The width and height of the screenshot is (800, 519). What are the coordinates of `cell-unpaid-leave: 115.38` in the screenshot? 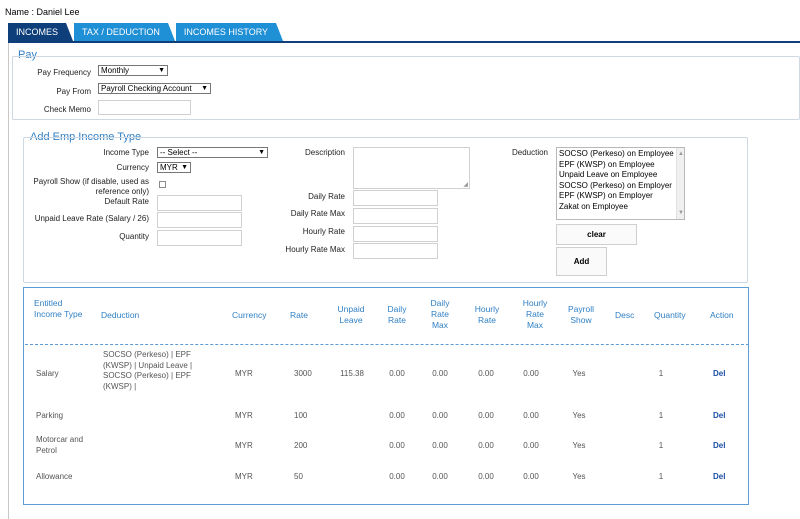 It's located at (352, 373).